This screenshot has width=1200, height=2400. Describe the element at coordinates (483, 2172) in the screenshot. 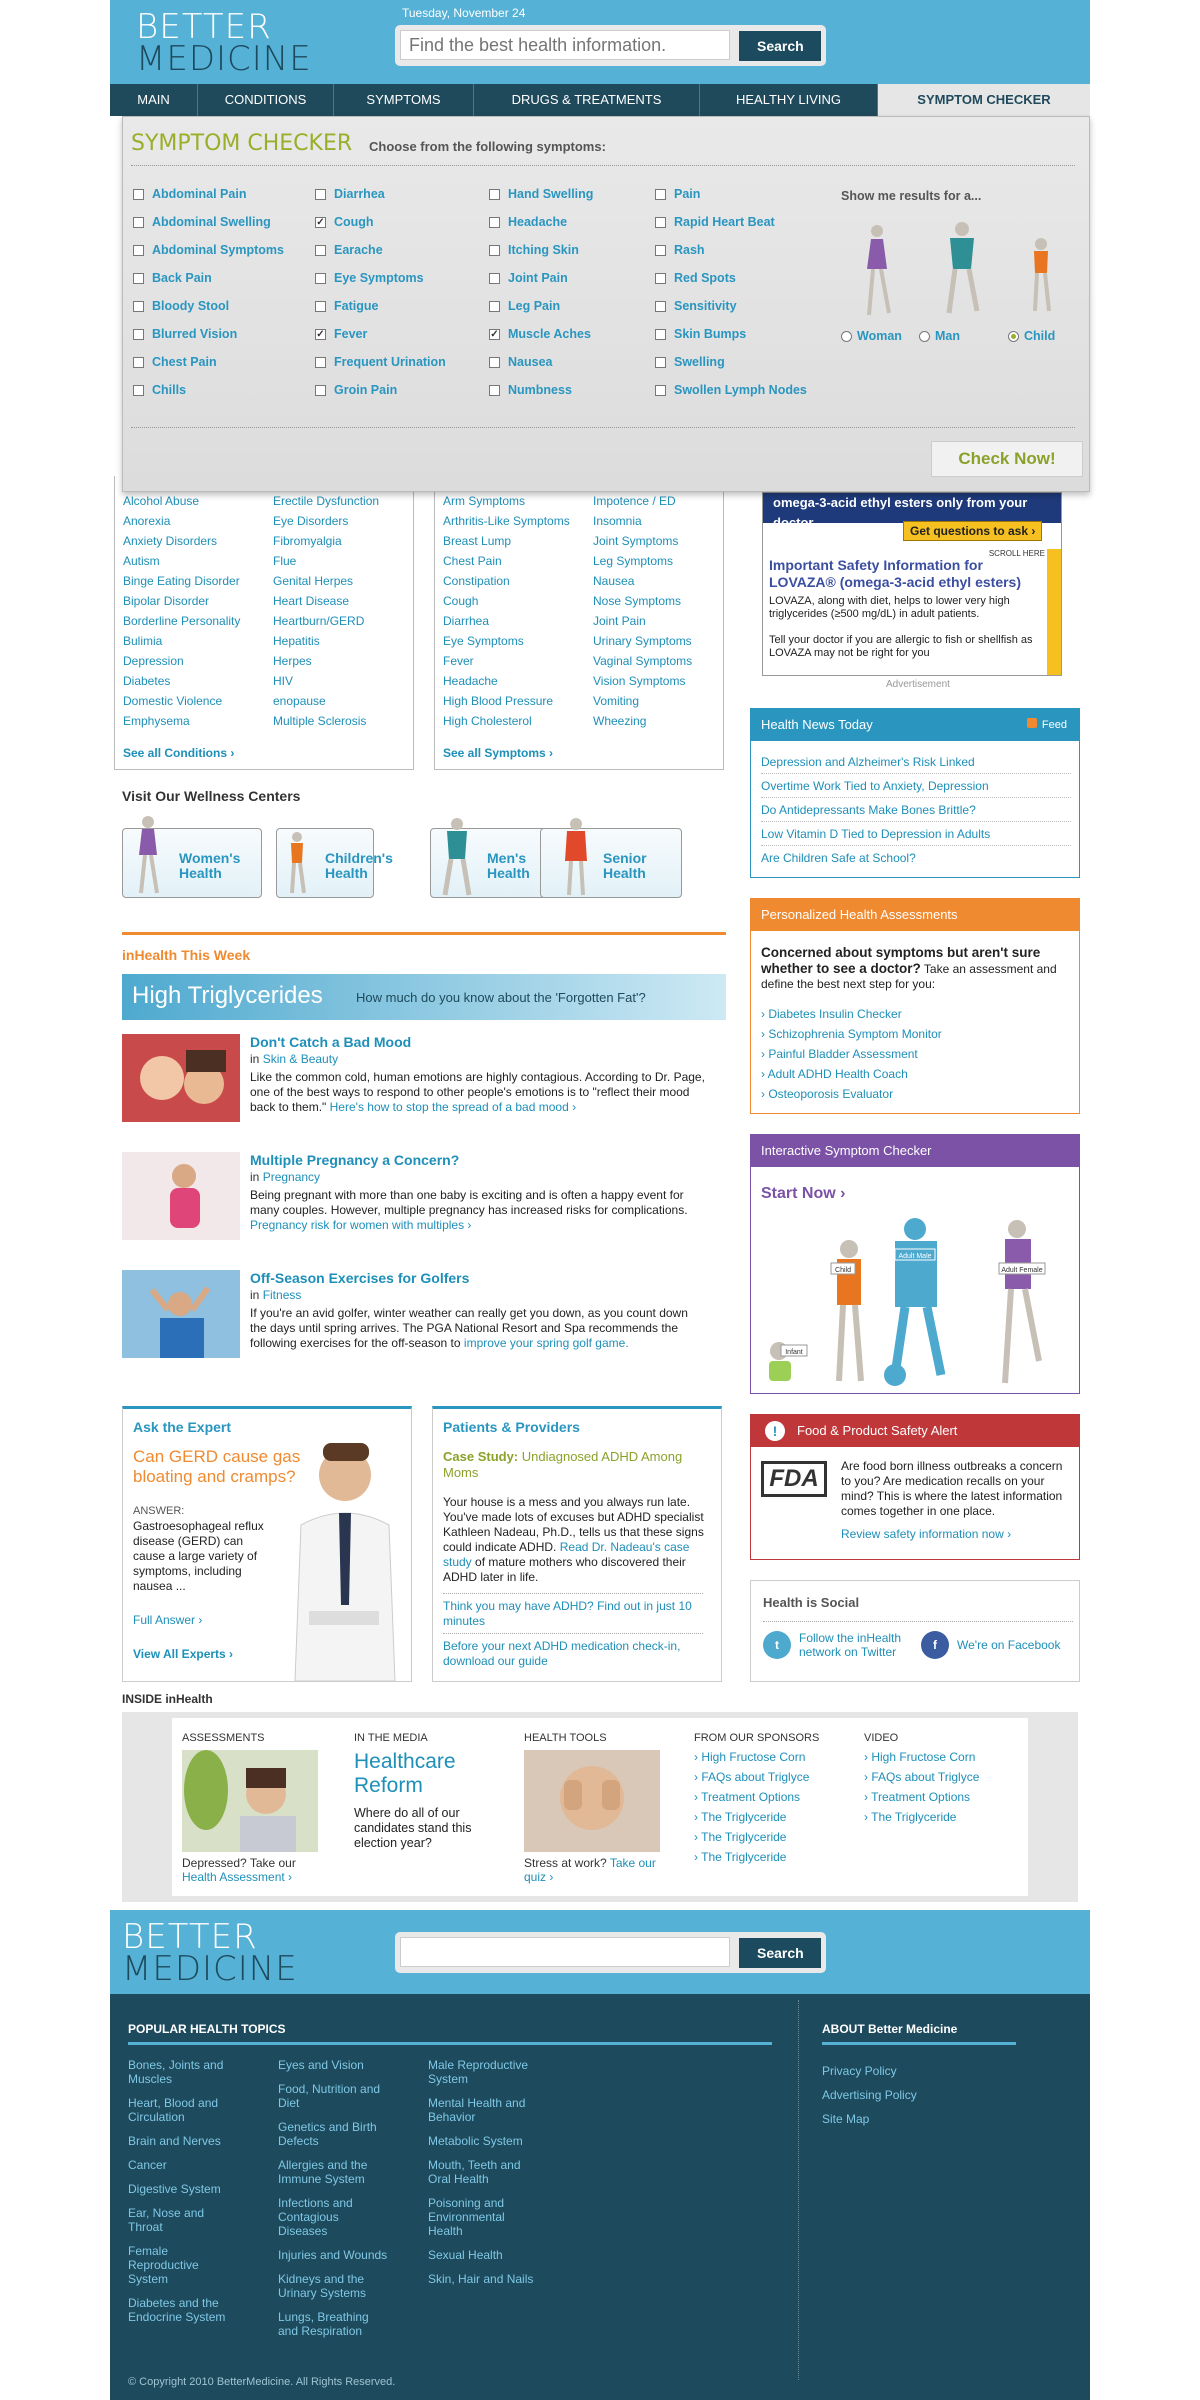

I see `footer-topic-link: Mouth, Teeth and Oral Health` at that location.